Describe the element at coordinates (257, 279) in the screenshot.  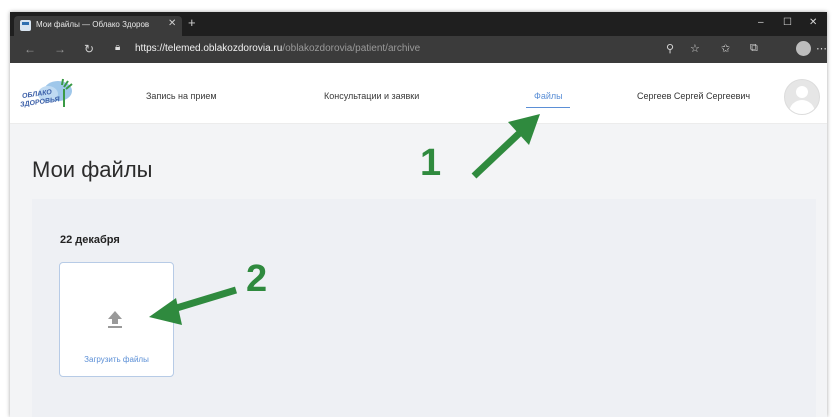
I see `annotation-step-2: 2` at that location.